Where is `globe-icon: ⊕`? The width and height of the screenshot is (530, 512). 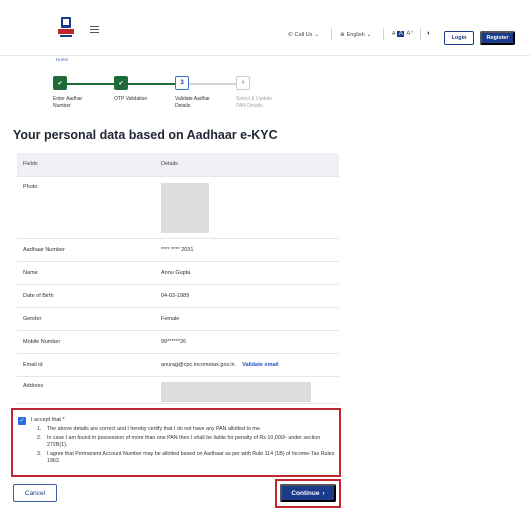
globe-icon: ⊕ is located at coordinates (342, 35).